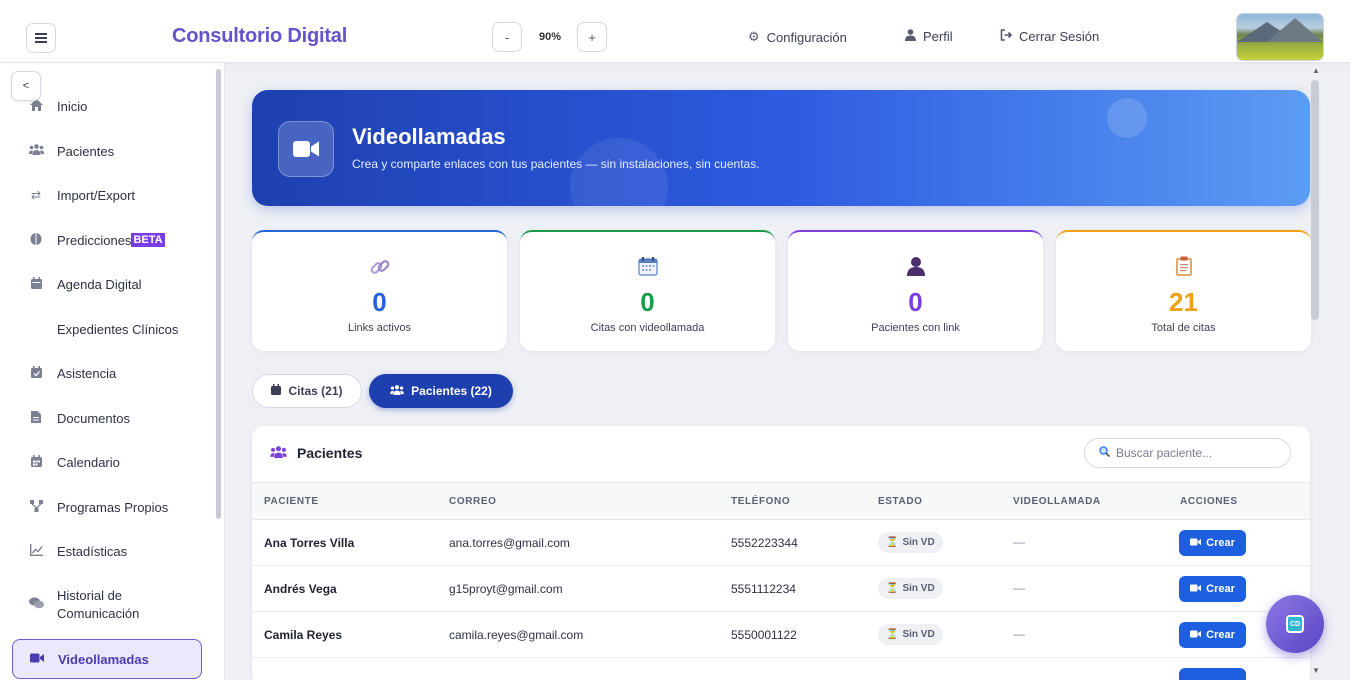 This screenshot has height=680, width=1350. I want to click on sidebar-item-label: Historial de Comunicación, so click(98, 604).